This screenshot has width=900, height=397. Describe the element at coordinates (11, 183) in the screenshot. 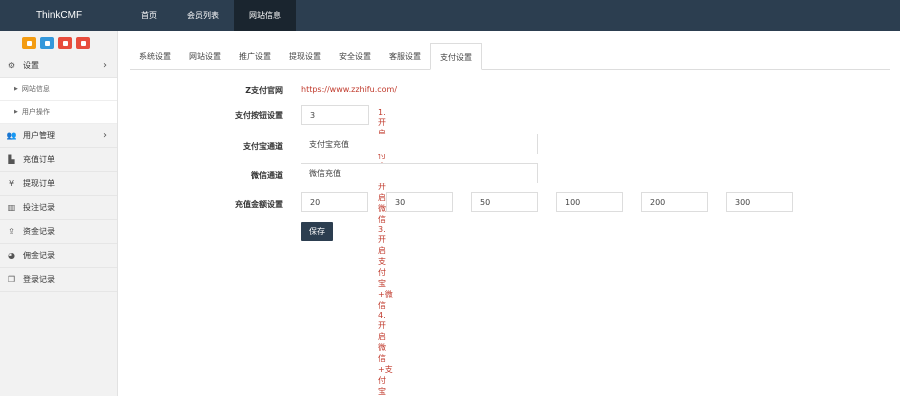

I see `yen-icon: ¥` at that location.